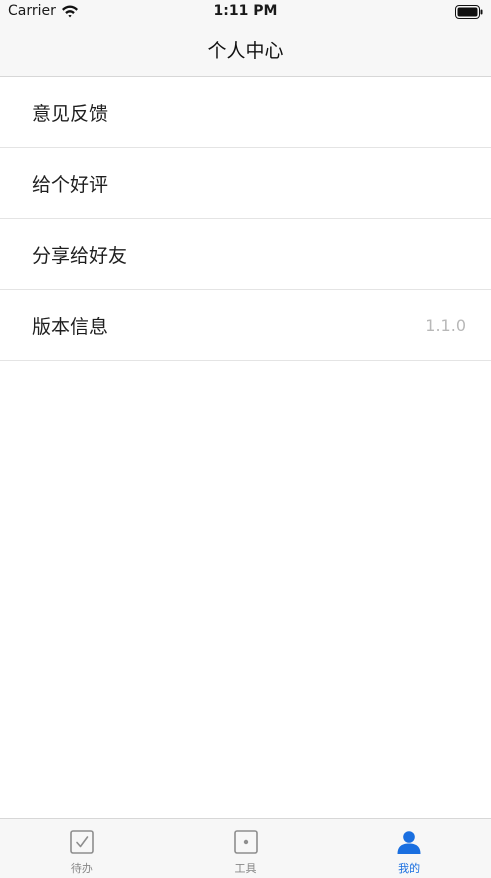 The width and height of the screenshot is (491, 878). What do you see at coordinates (245, 325) in the screenshot?
I see `menu-item-version: 版本信息 1.1.0` at bounding box center [245, 325].